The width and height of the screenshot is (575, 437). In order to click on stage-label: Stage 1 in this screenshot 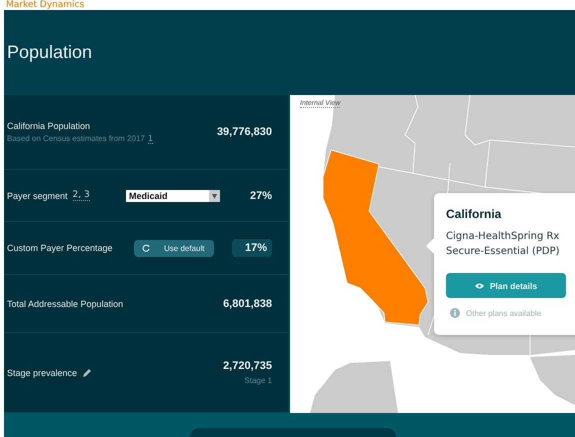, I will do `click(258, 380)`.